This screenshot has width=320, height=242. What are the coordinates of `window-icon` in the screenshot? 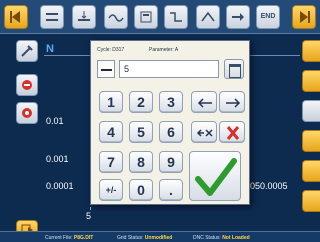 It's located at (234, 69).